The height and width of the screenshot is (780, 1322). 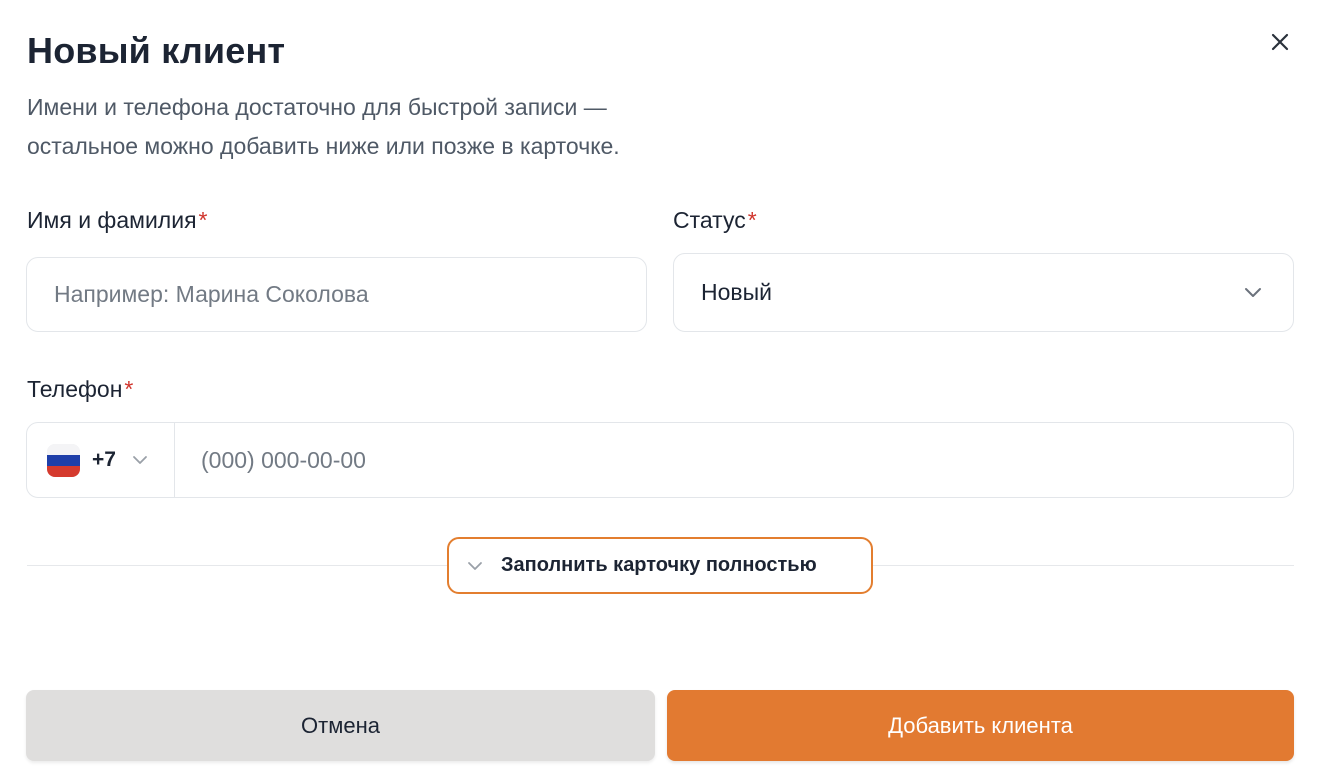 I want to click on name-input: Например: Марина Соколова, so click(x=336, y=294).